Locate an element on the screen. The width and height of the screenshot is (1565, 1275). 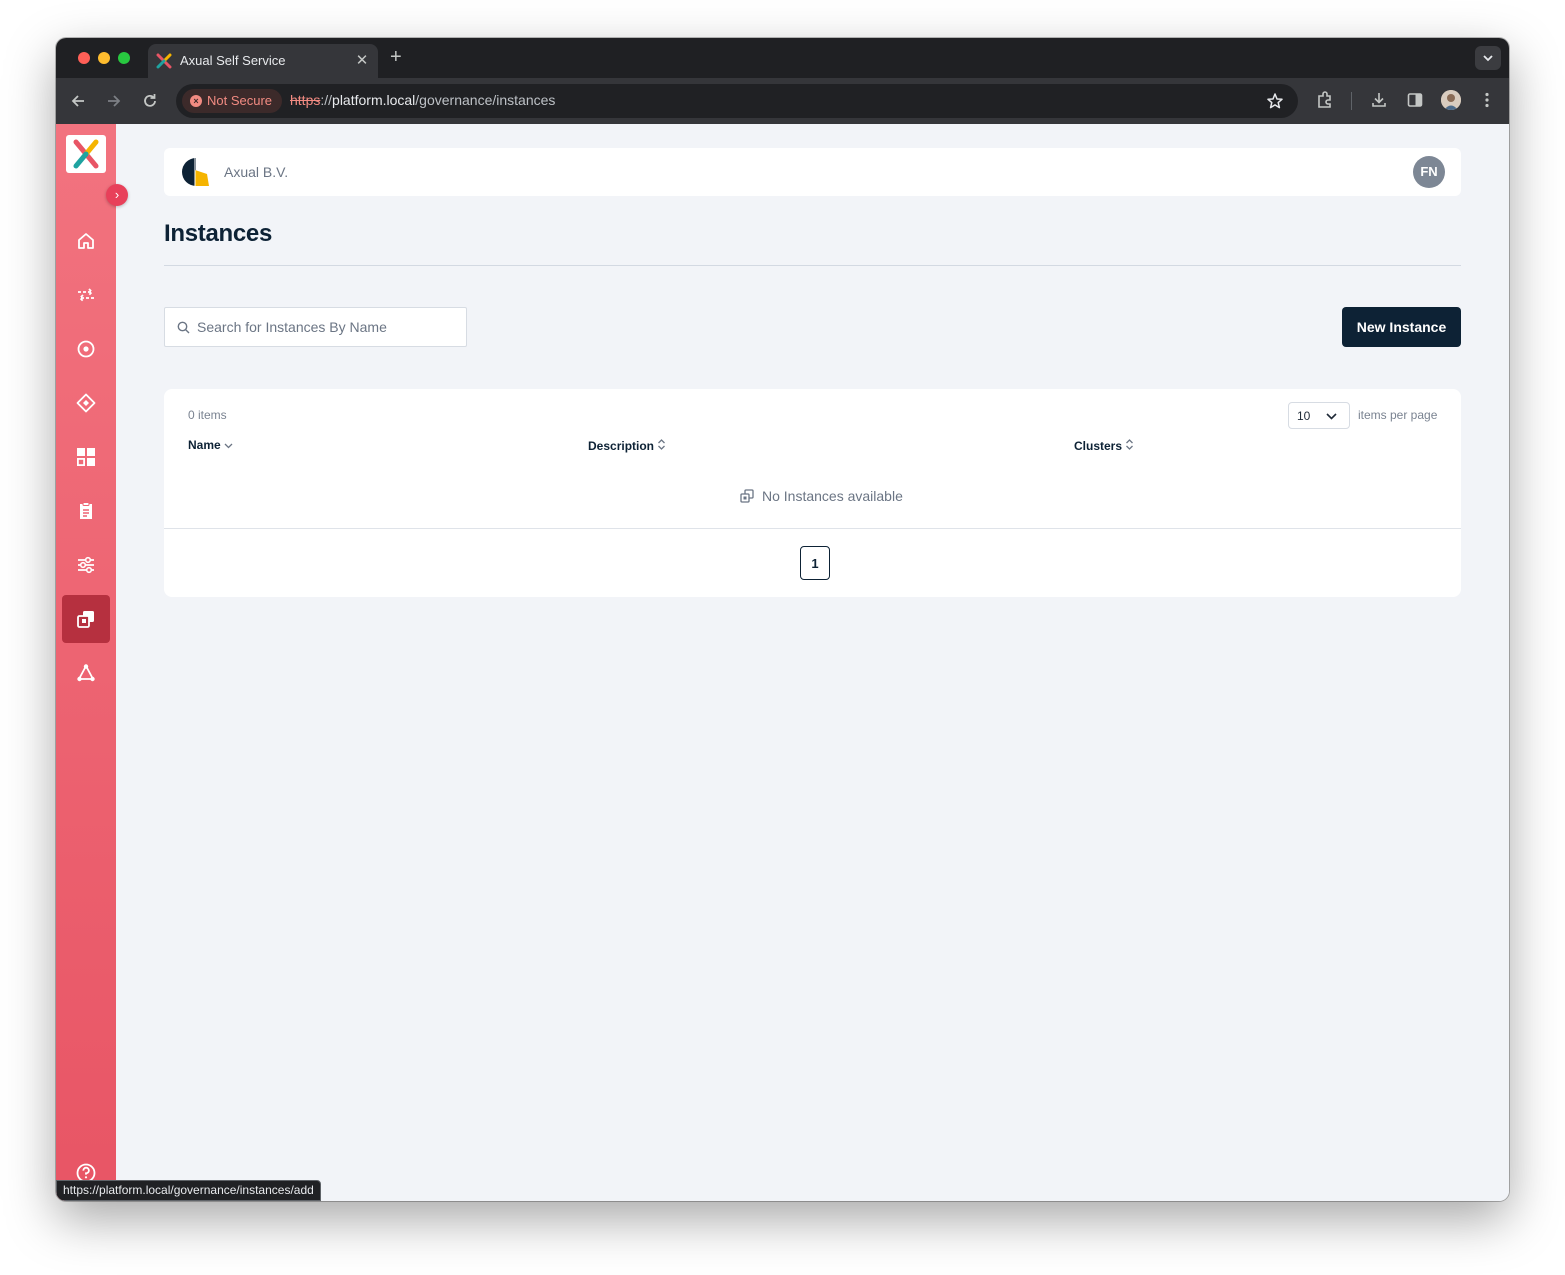
column-header-description: Description is located at coordinates (627, 445).